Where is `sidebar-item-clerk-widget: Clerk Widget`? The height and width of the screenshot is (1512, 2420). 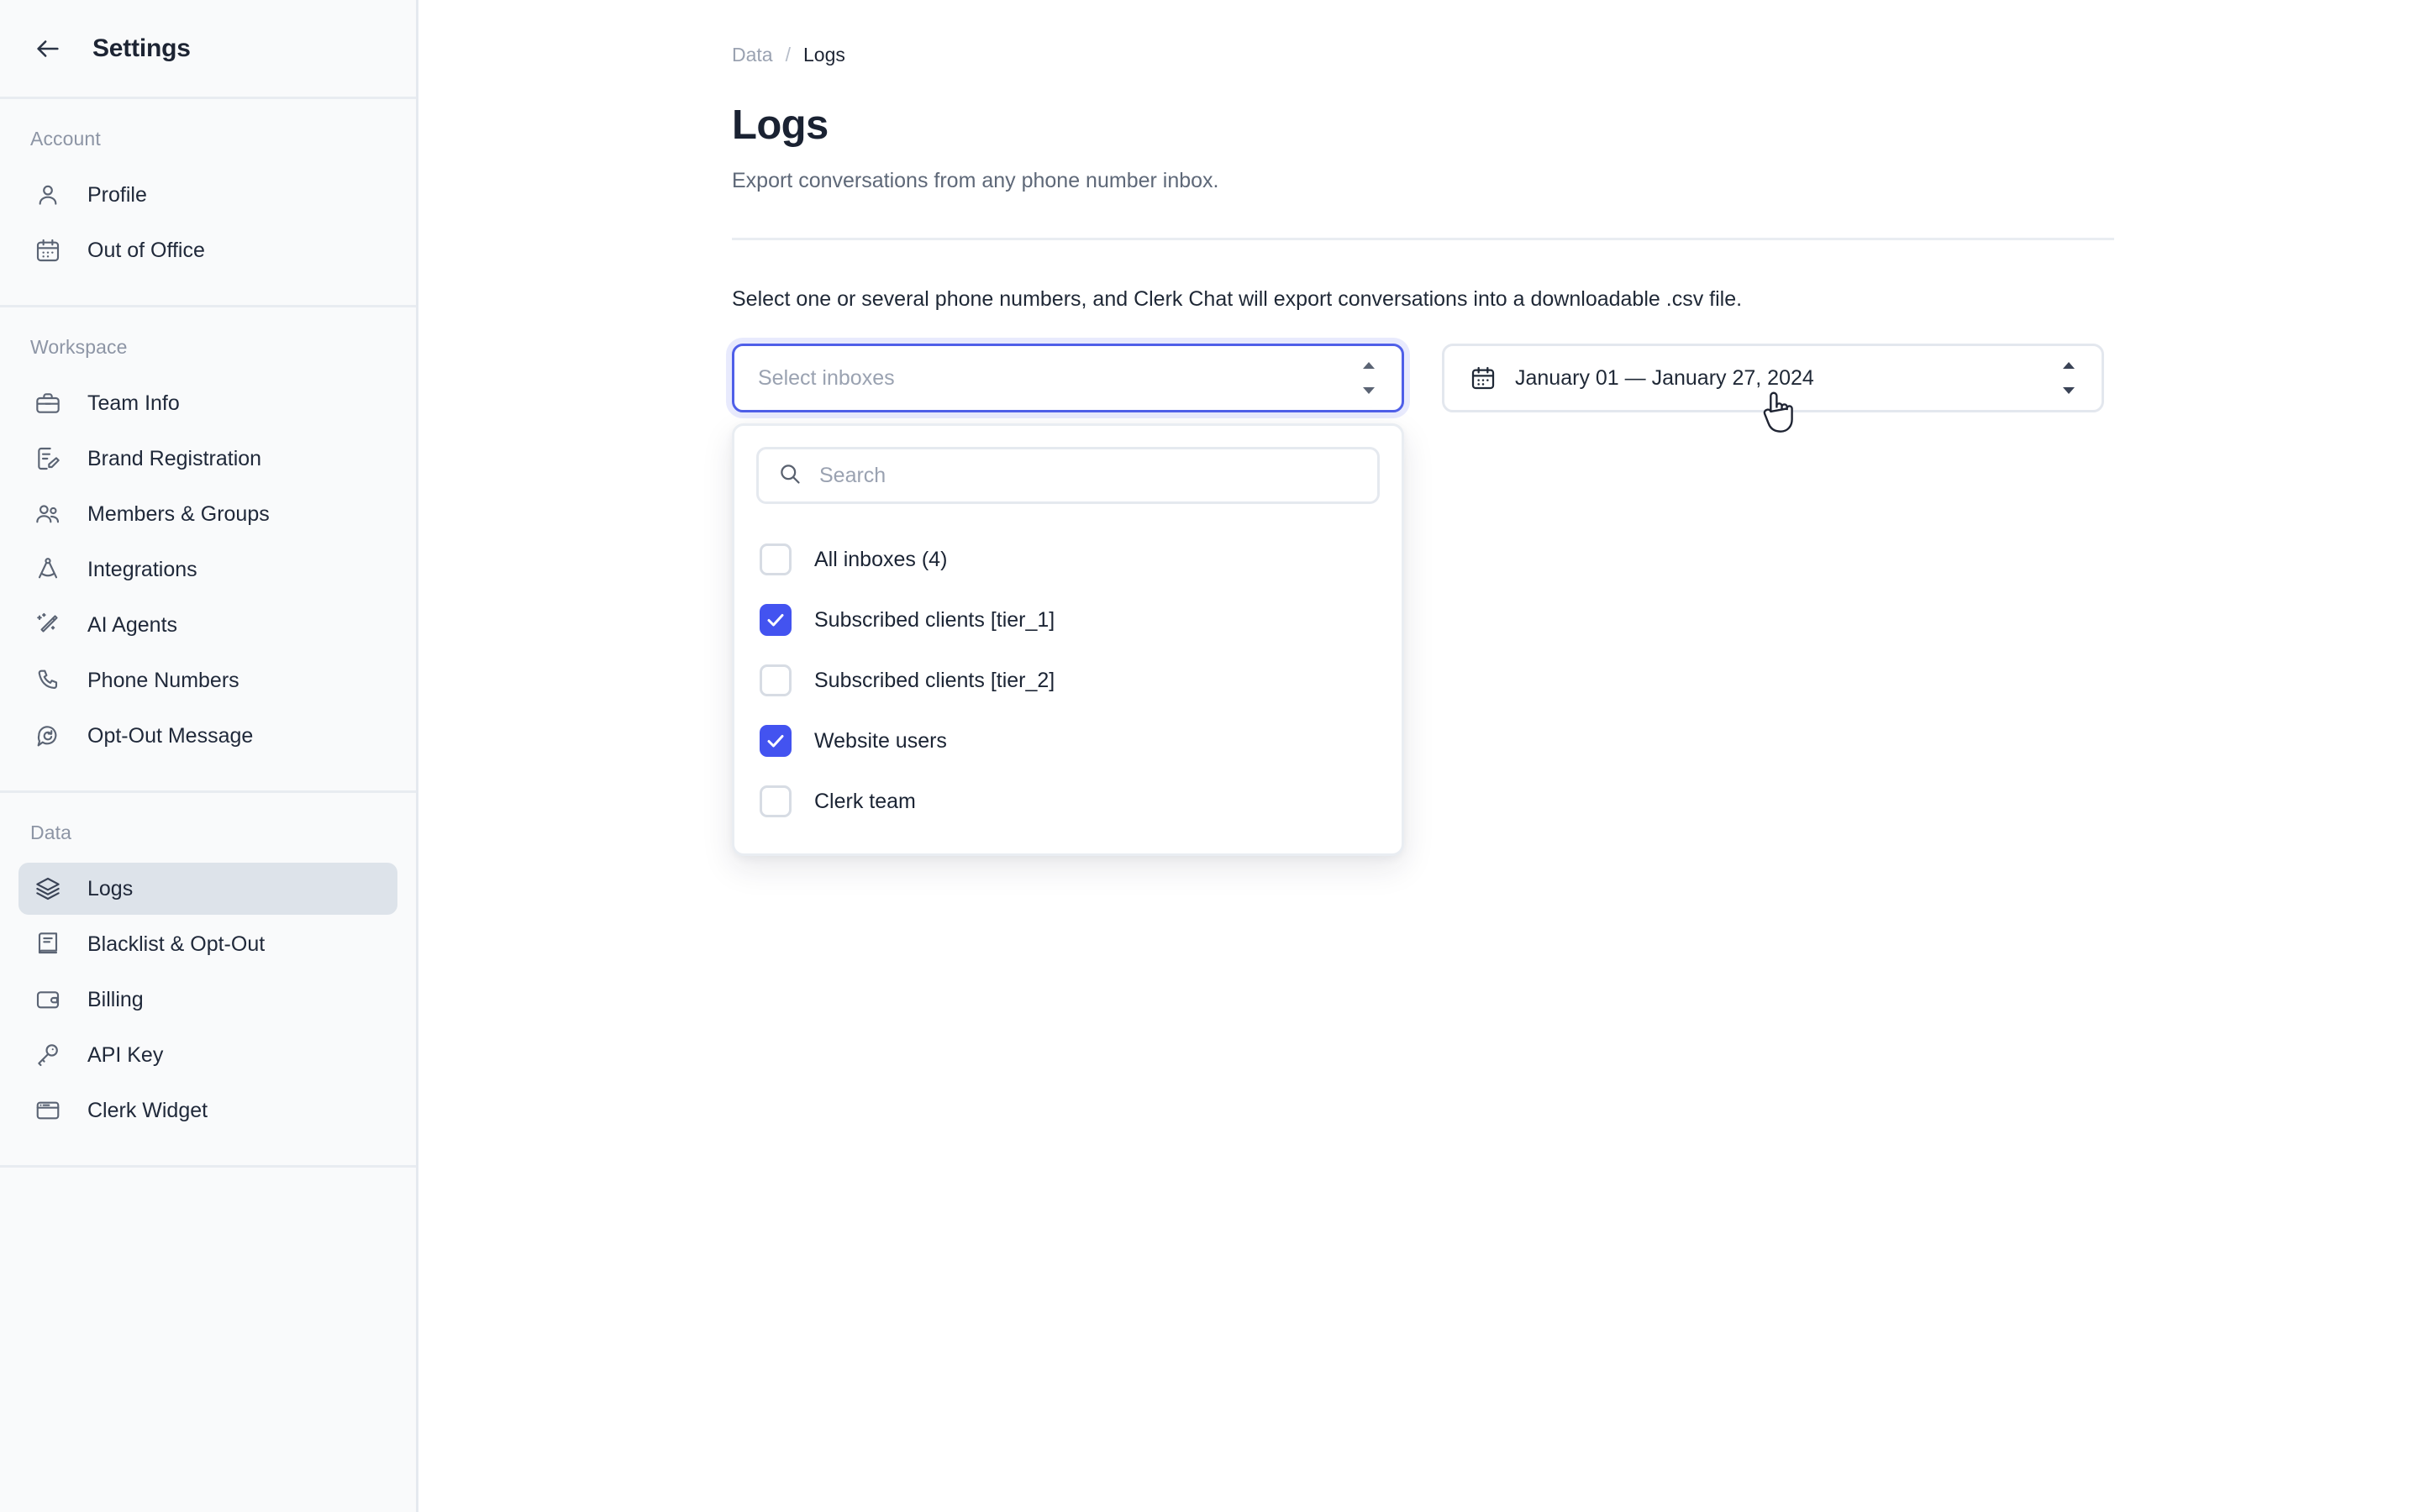
sidebar-item-clerk-widget: Clerk Widget is located at coordinates (207, 1110).